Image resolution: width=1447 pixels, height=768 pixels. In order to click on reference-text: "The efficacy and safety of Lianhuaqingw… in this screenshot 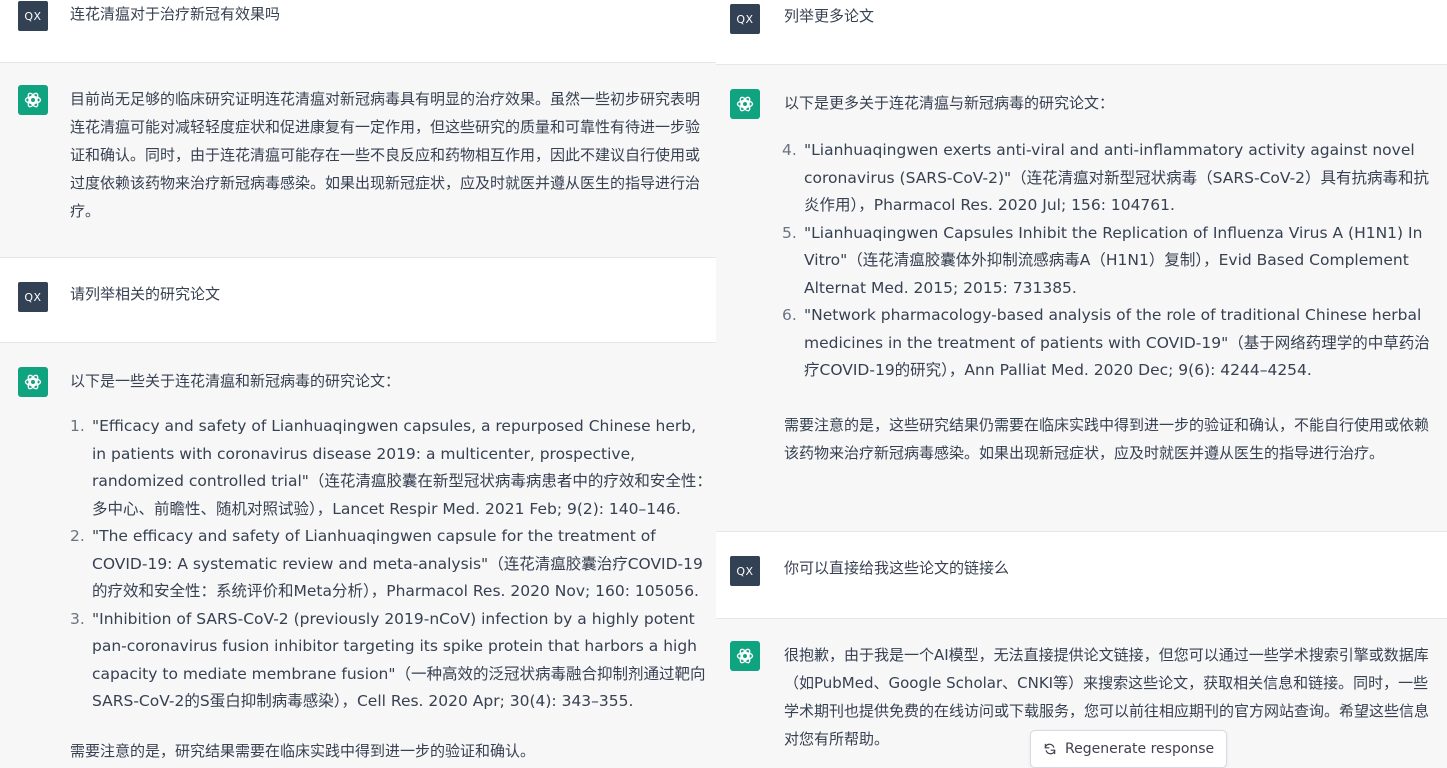, I will do `click(397, 563)`.